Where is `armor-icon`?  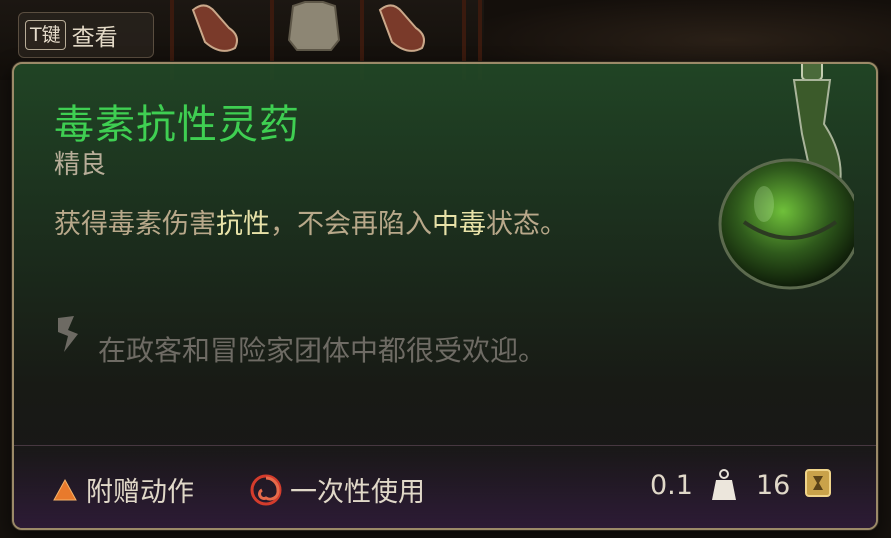
armor-icon is located at coordinates (314, 35).